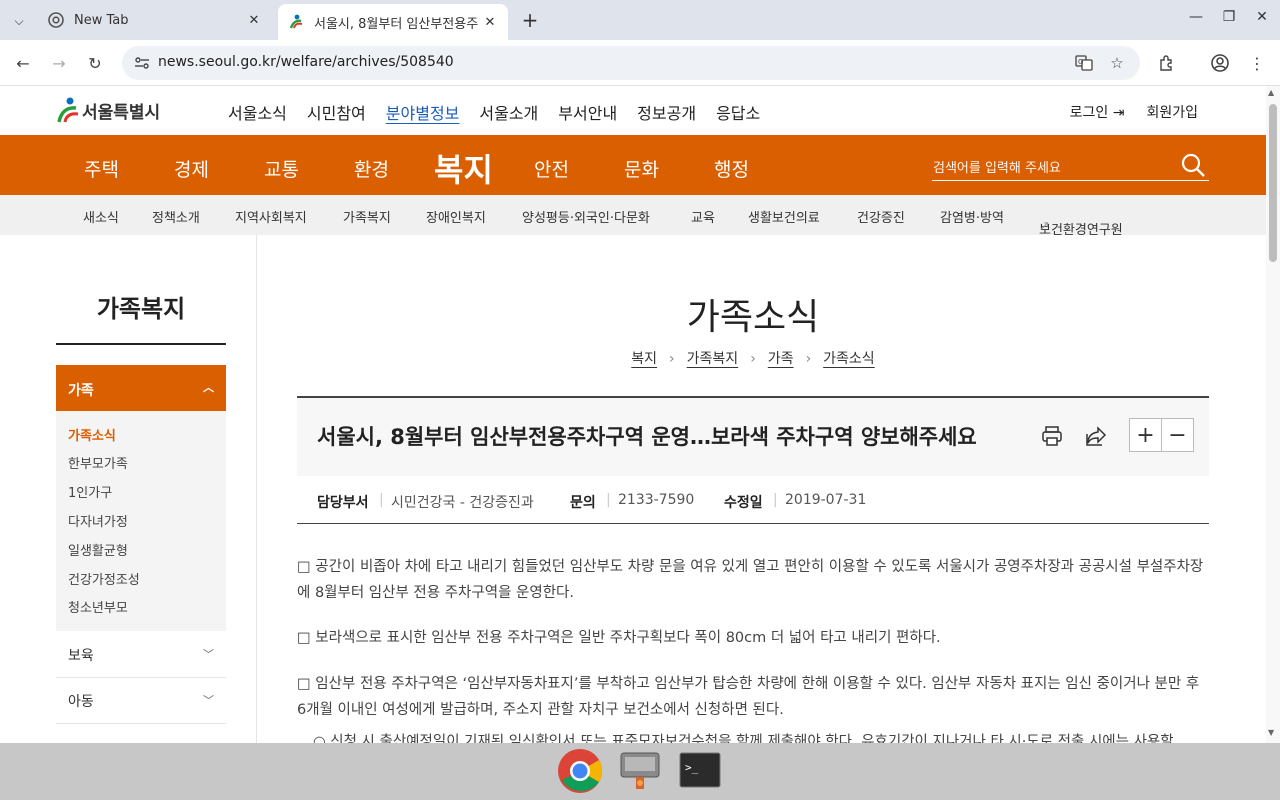 The width and height of the screenshot is (1280, 800). I want to click on subnav-equality: 양성평등·외국인·다문화, so click(586, 216).